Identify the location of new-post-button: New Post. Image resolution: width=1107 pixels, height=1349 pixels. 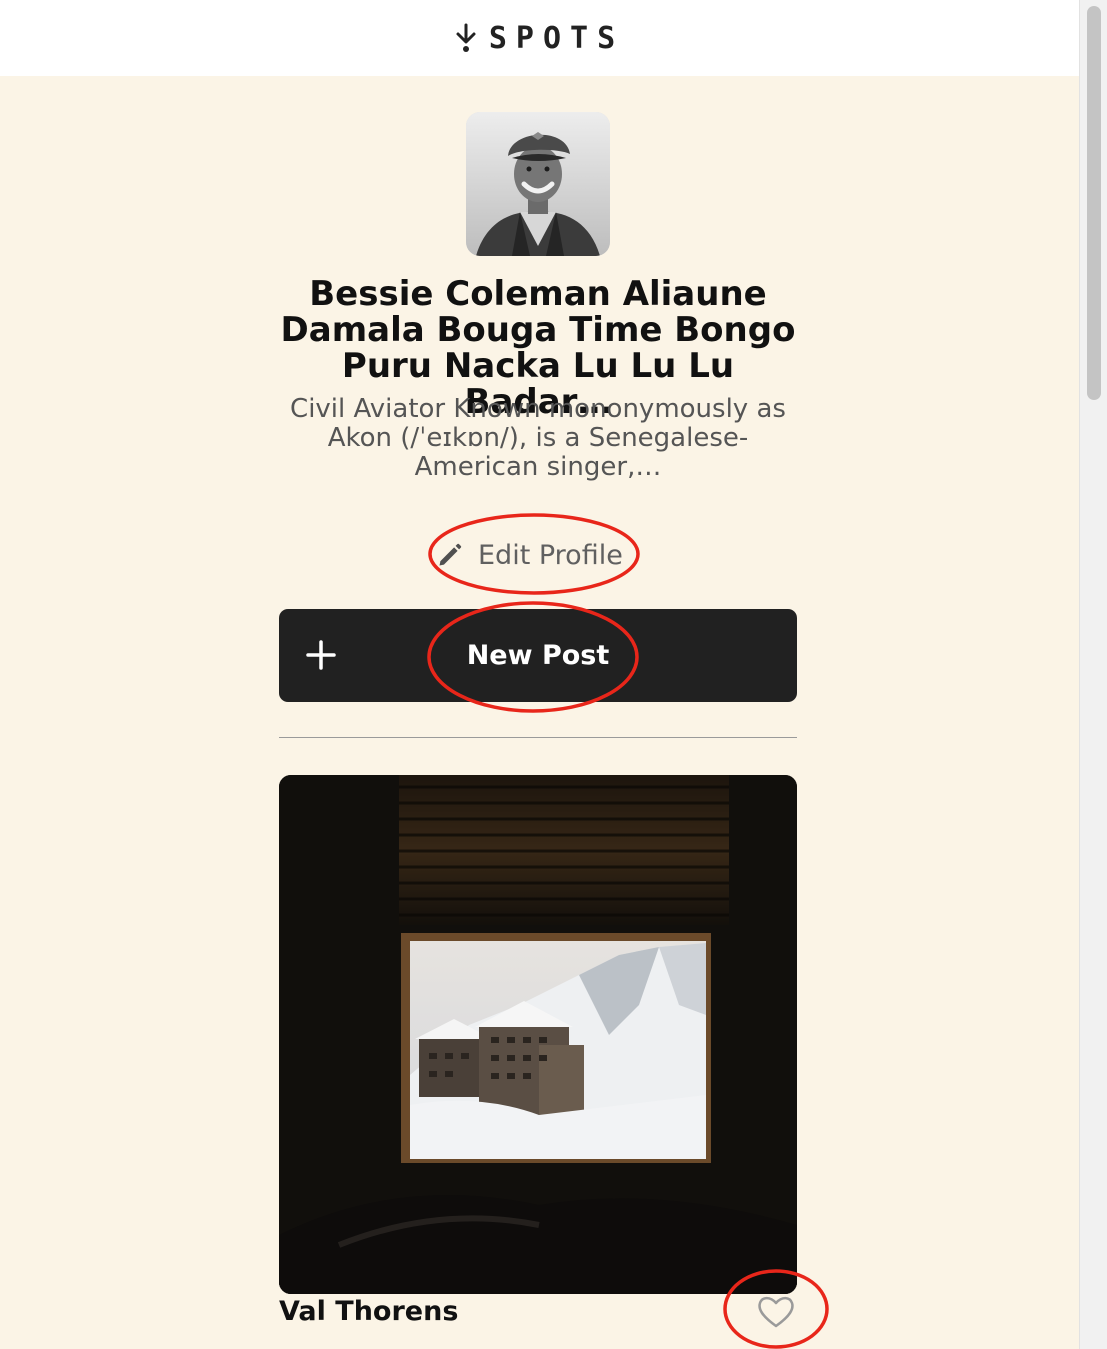
(538, 655).